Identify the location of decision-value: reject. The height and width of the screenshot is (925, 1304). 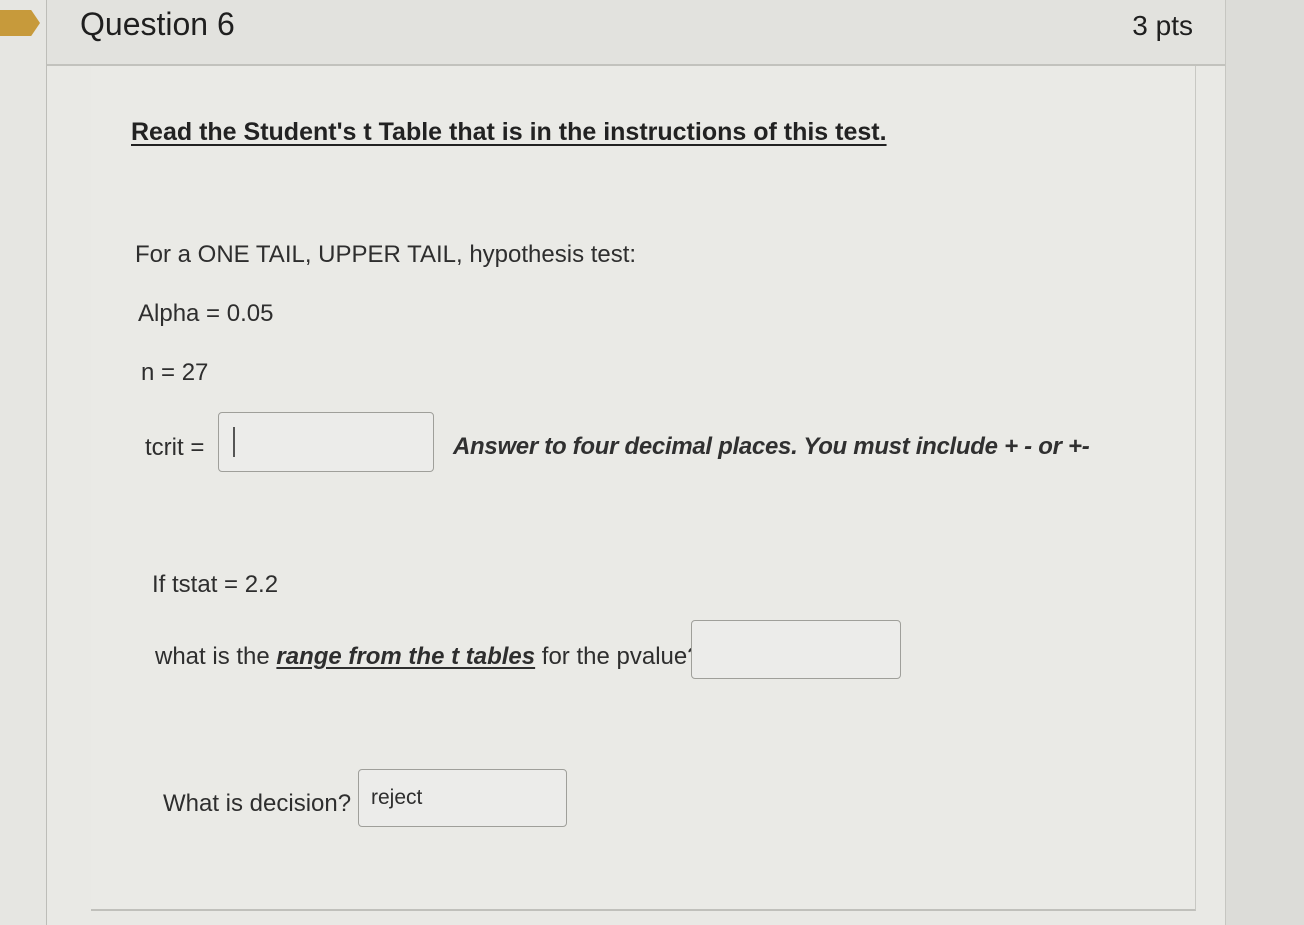
(397, 797).